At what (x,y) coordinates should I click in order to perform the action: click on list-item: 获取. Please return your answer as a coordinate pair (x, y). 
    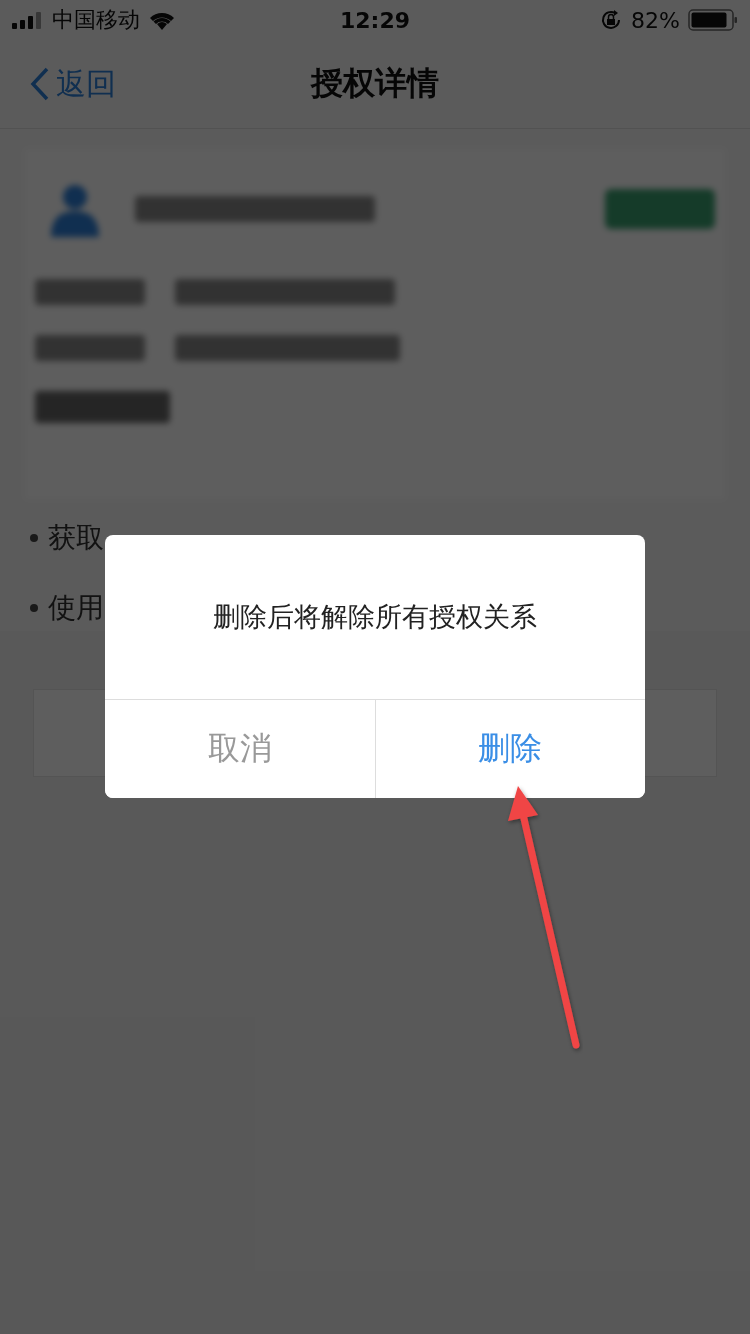
    Looking at the image, I should click on (76, 538).